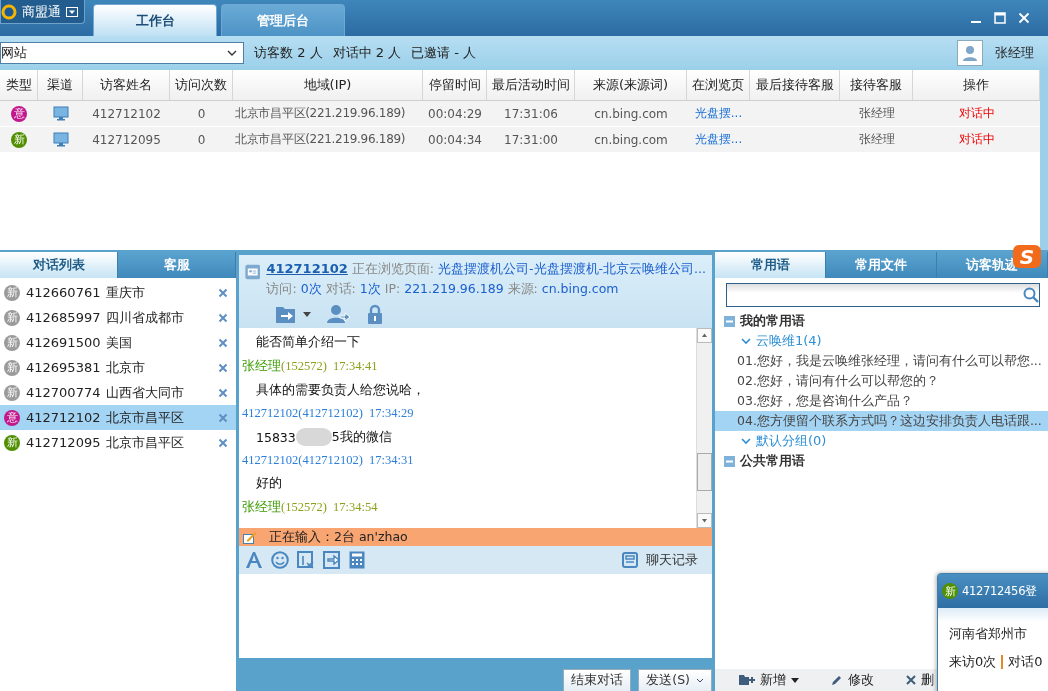 This screenshot has height=691, width=1048. Describe the element at coordinates (328, 85) in the screenshot. I see `column-header: 地域(IP)` at that location.